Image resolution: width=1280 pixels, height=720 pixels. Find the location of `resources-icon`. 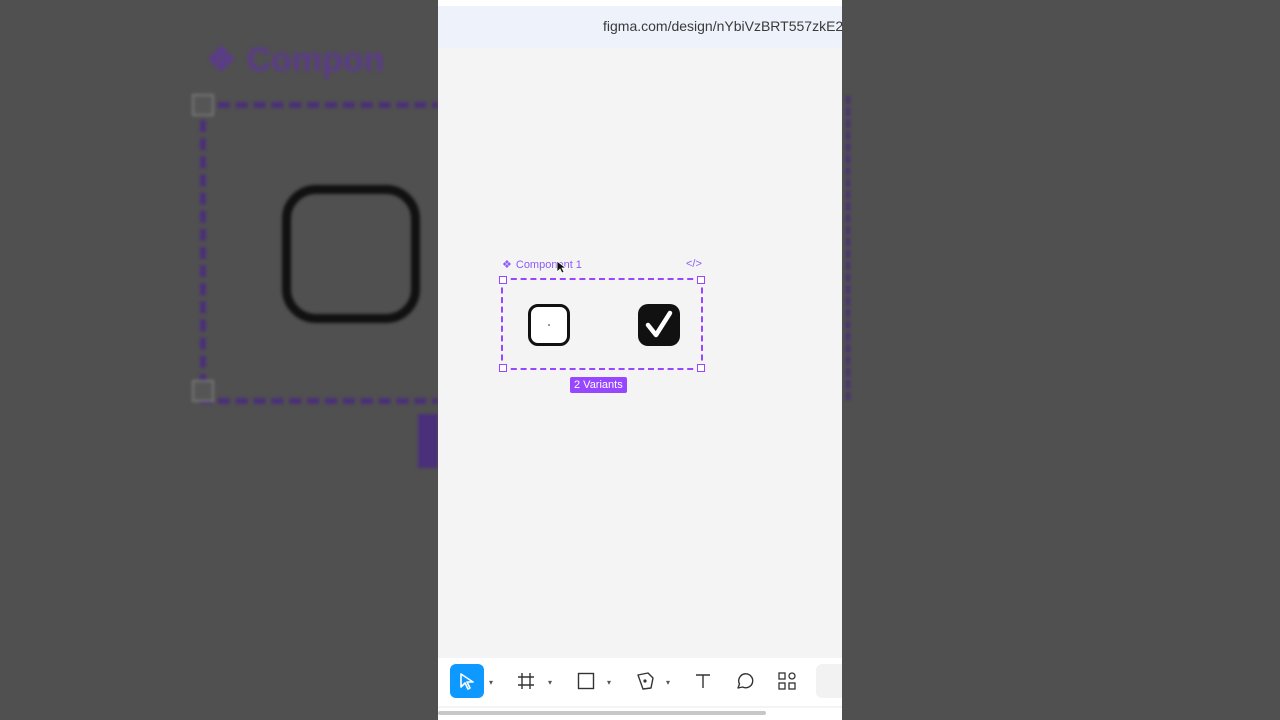

resources-icon is located at coordinates (787, 681).